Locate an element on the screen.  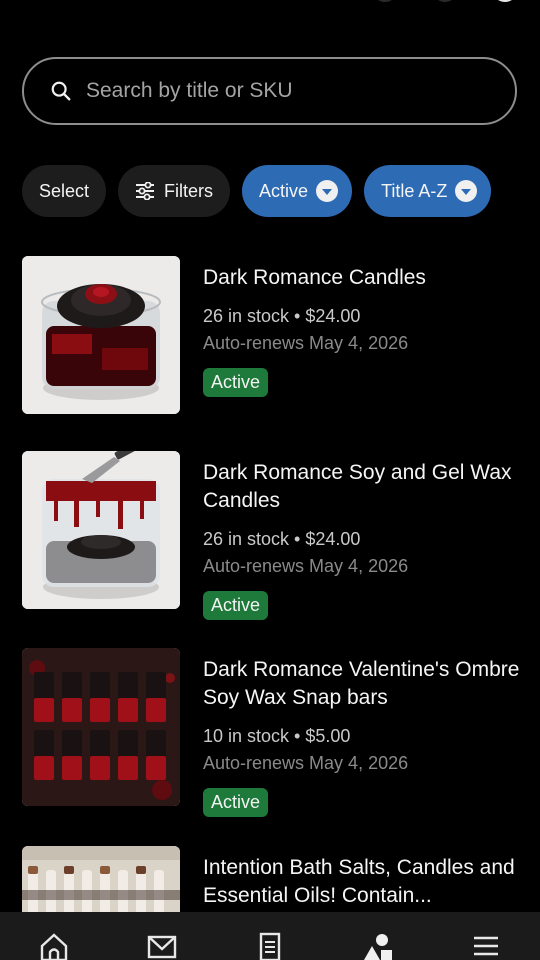
candle-rose-jar-image is located at coordinates (101, 335).